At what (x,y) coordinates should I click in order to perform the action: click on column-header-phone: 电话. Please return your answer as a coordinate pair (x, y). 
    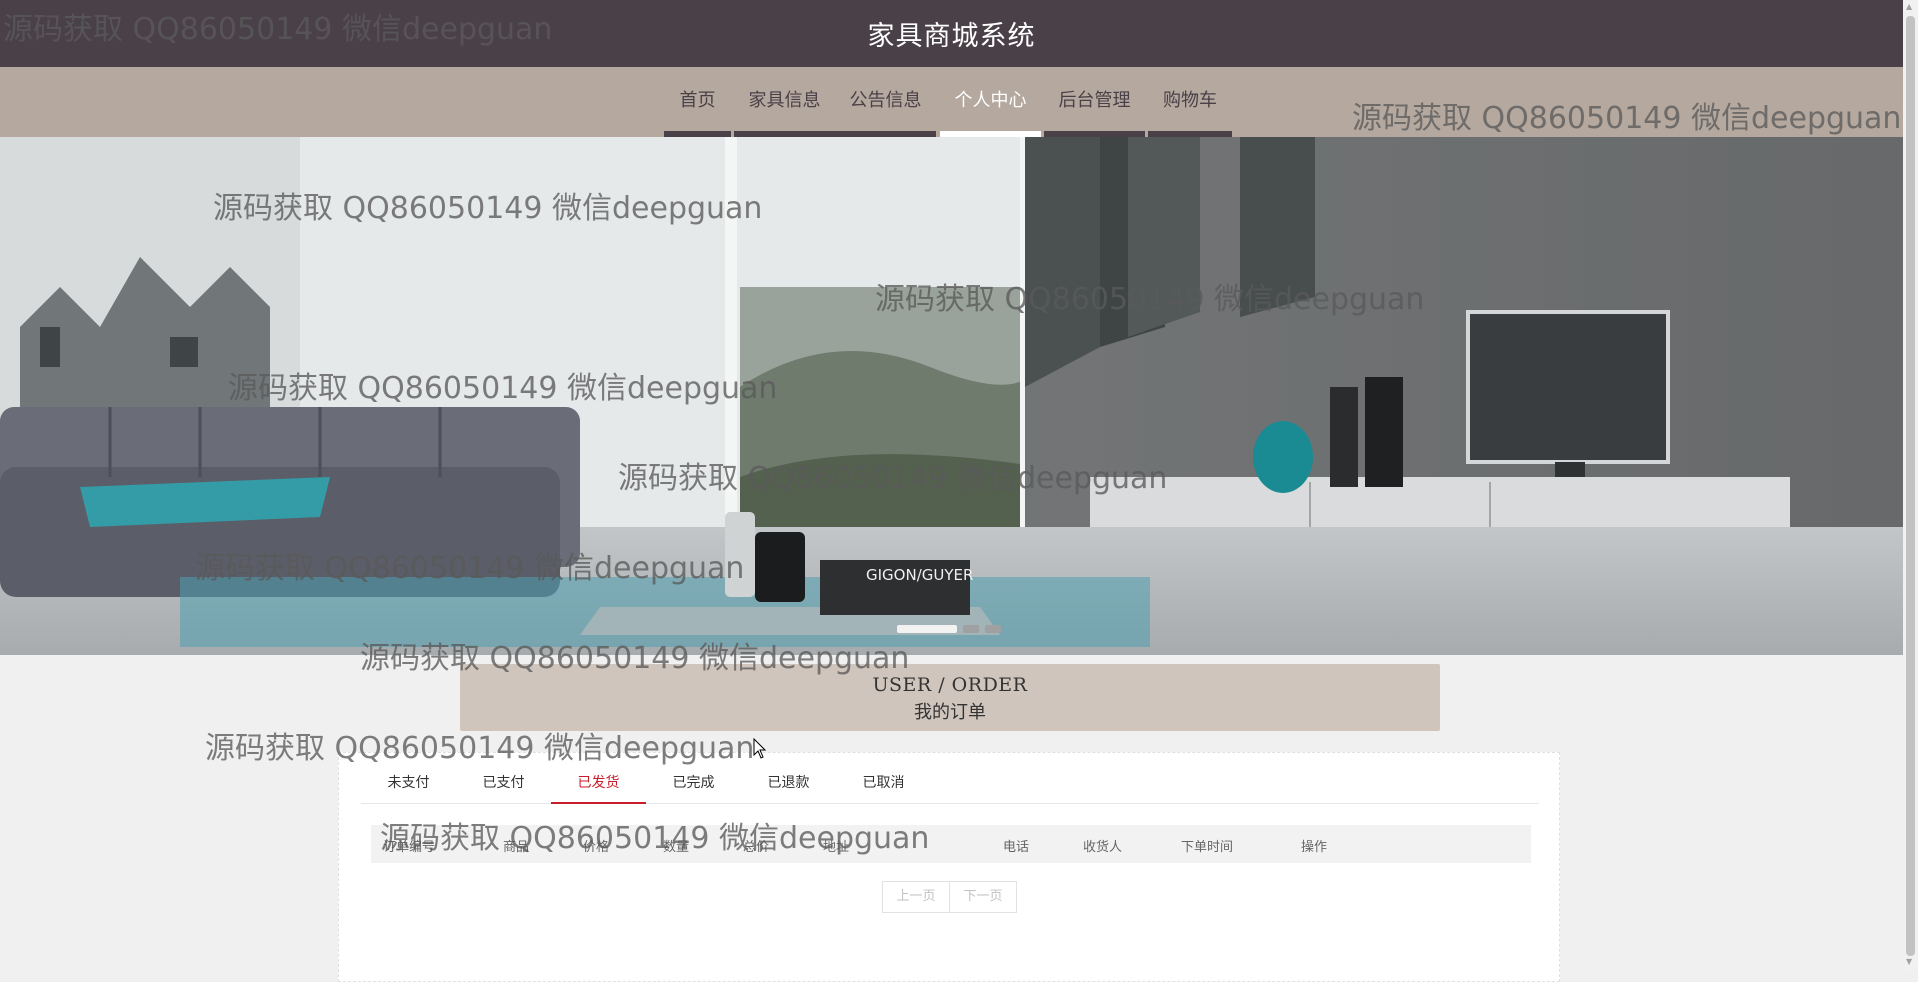
    Looking at the image, I should click on (1016, 847).